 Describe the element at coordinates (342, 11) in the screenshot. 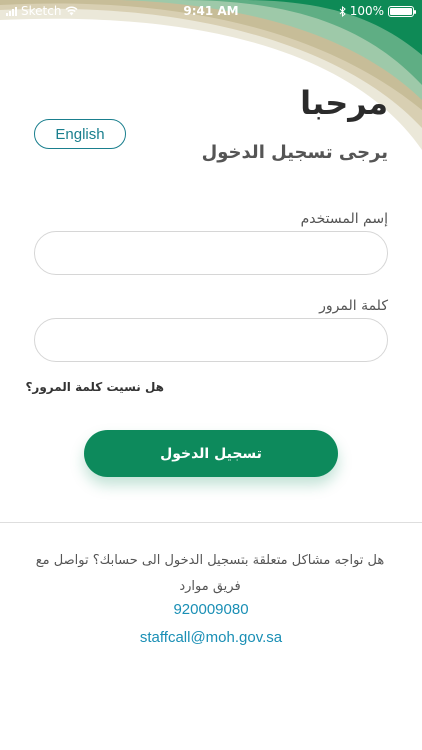

I see `bluetooth-icon` at that location.